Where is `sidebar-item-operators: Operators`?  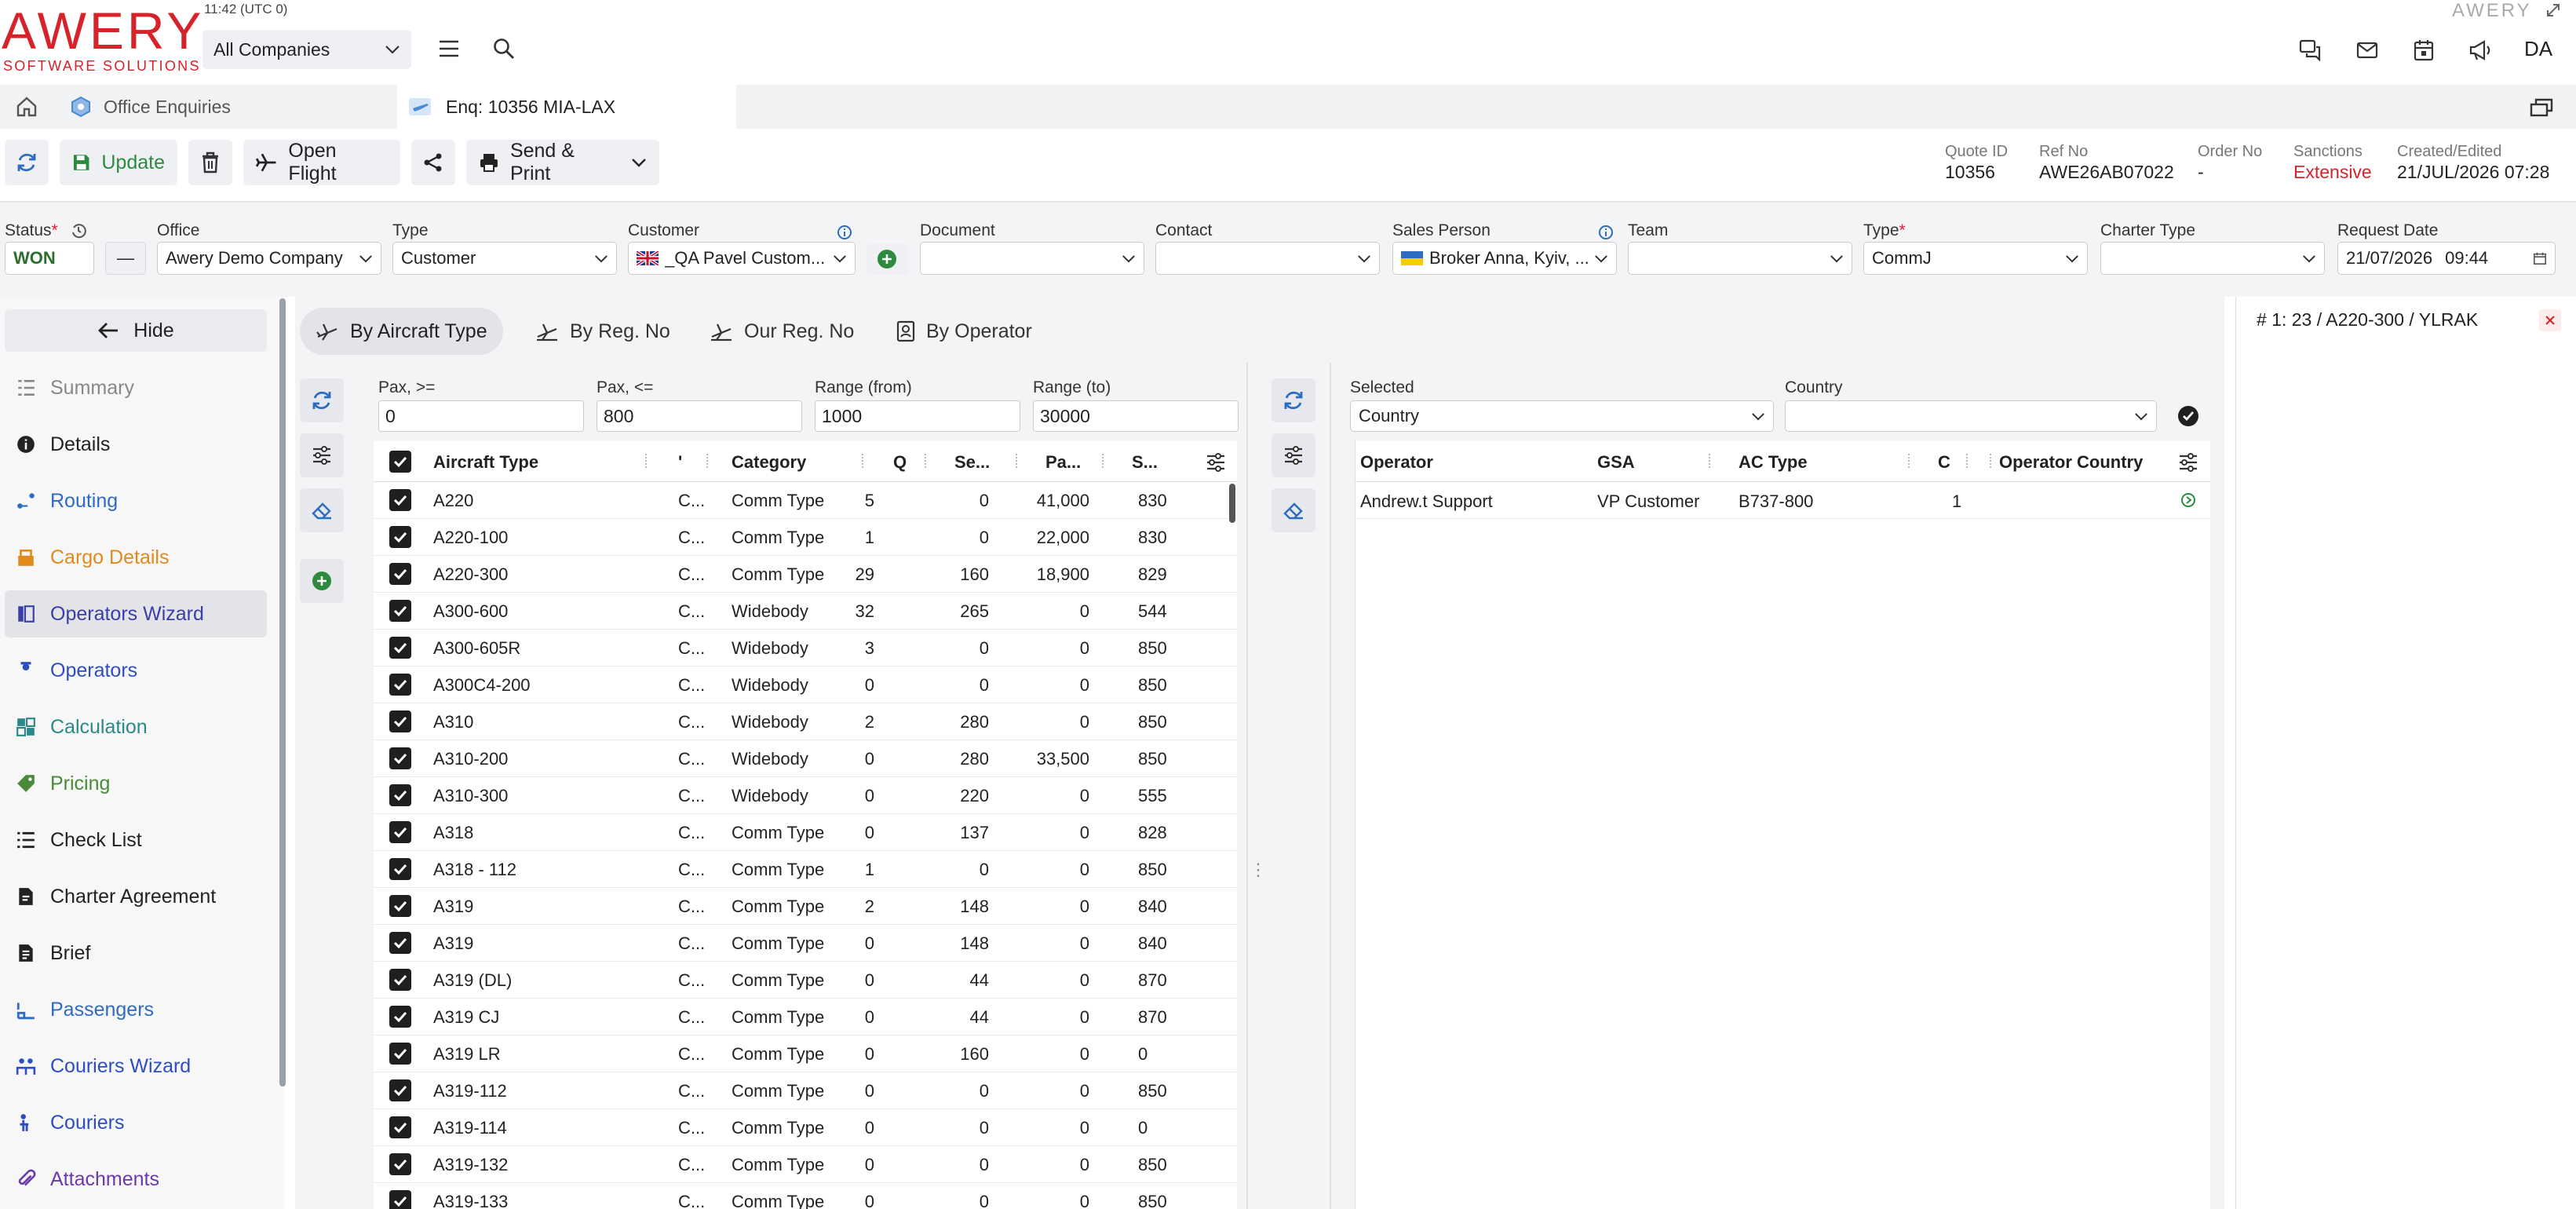 sidebar-item-operators: Operators is located at coordinates (136, 670).